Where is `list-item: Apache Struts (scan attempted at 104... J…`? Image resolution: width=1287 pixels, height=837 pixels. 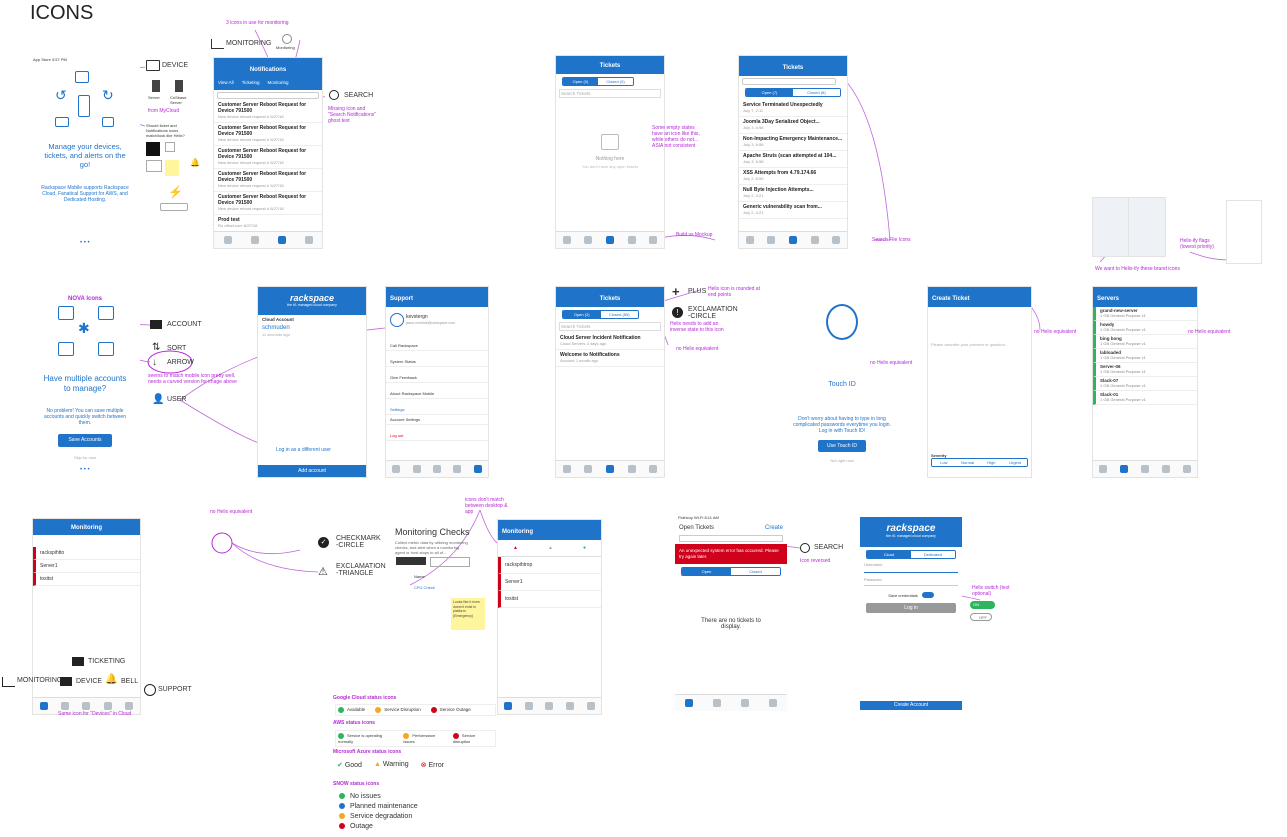
list-item: Apache Struts (scan attempted at 104... J… is located at coordinates (793, 159).